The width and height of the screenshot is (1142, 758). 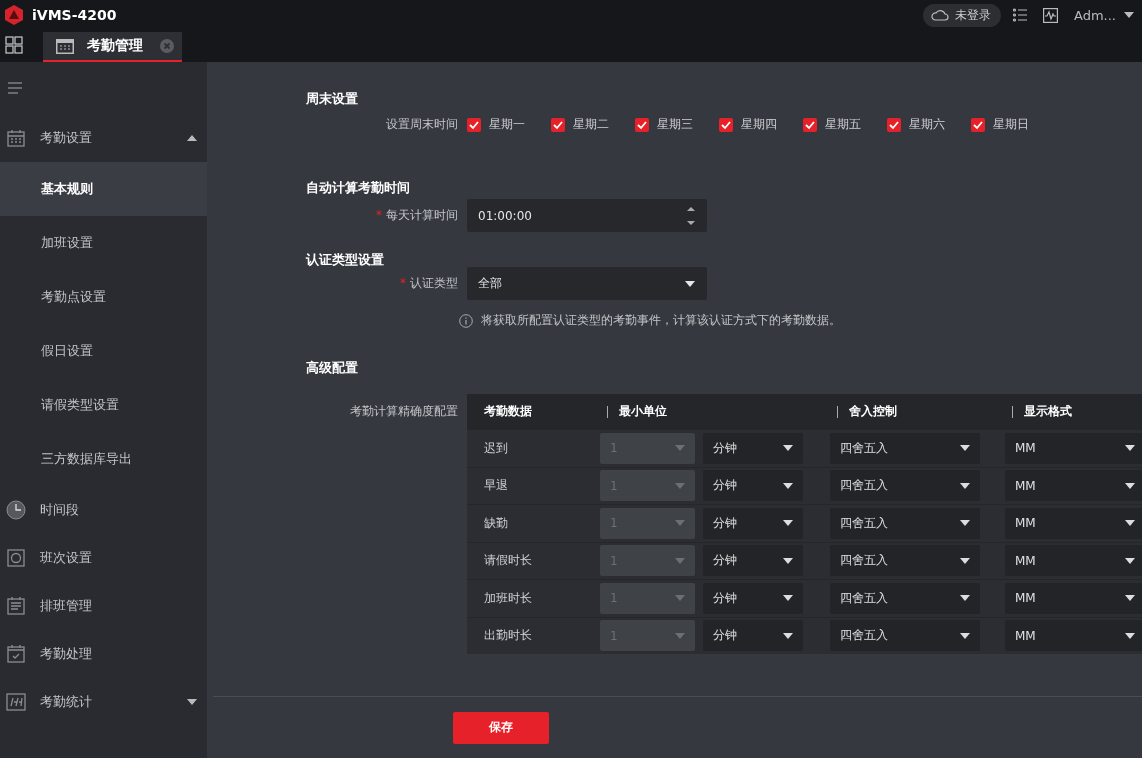 What do you see at coordinates (501, 727) in the screenshot?
I see `save-button: 保存` at bounding box center [501, 727].